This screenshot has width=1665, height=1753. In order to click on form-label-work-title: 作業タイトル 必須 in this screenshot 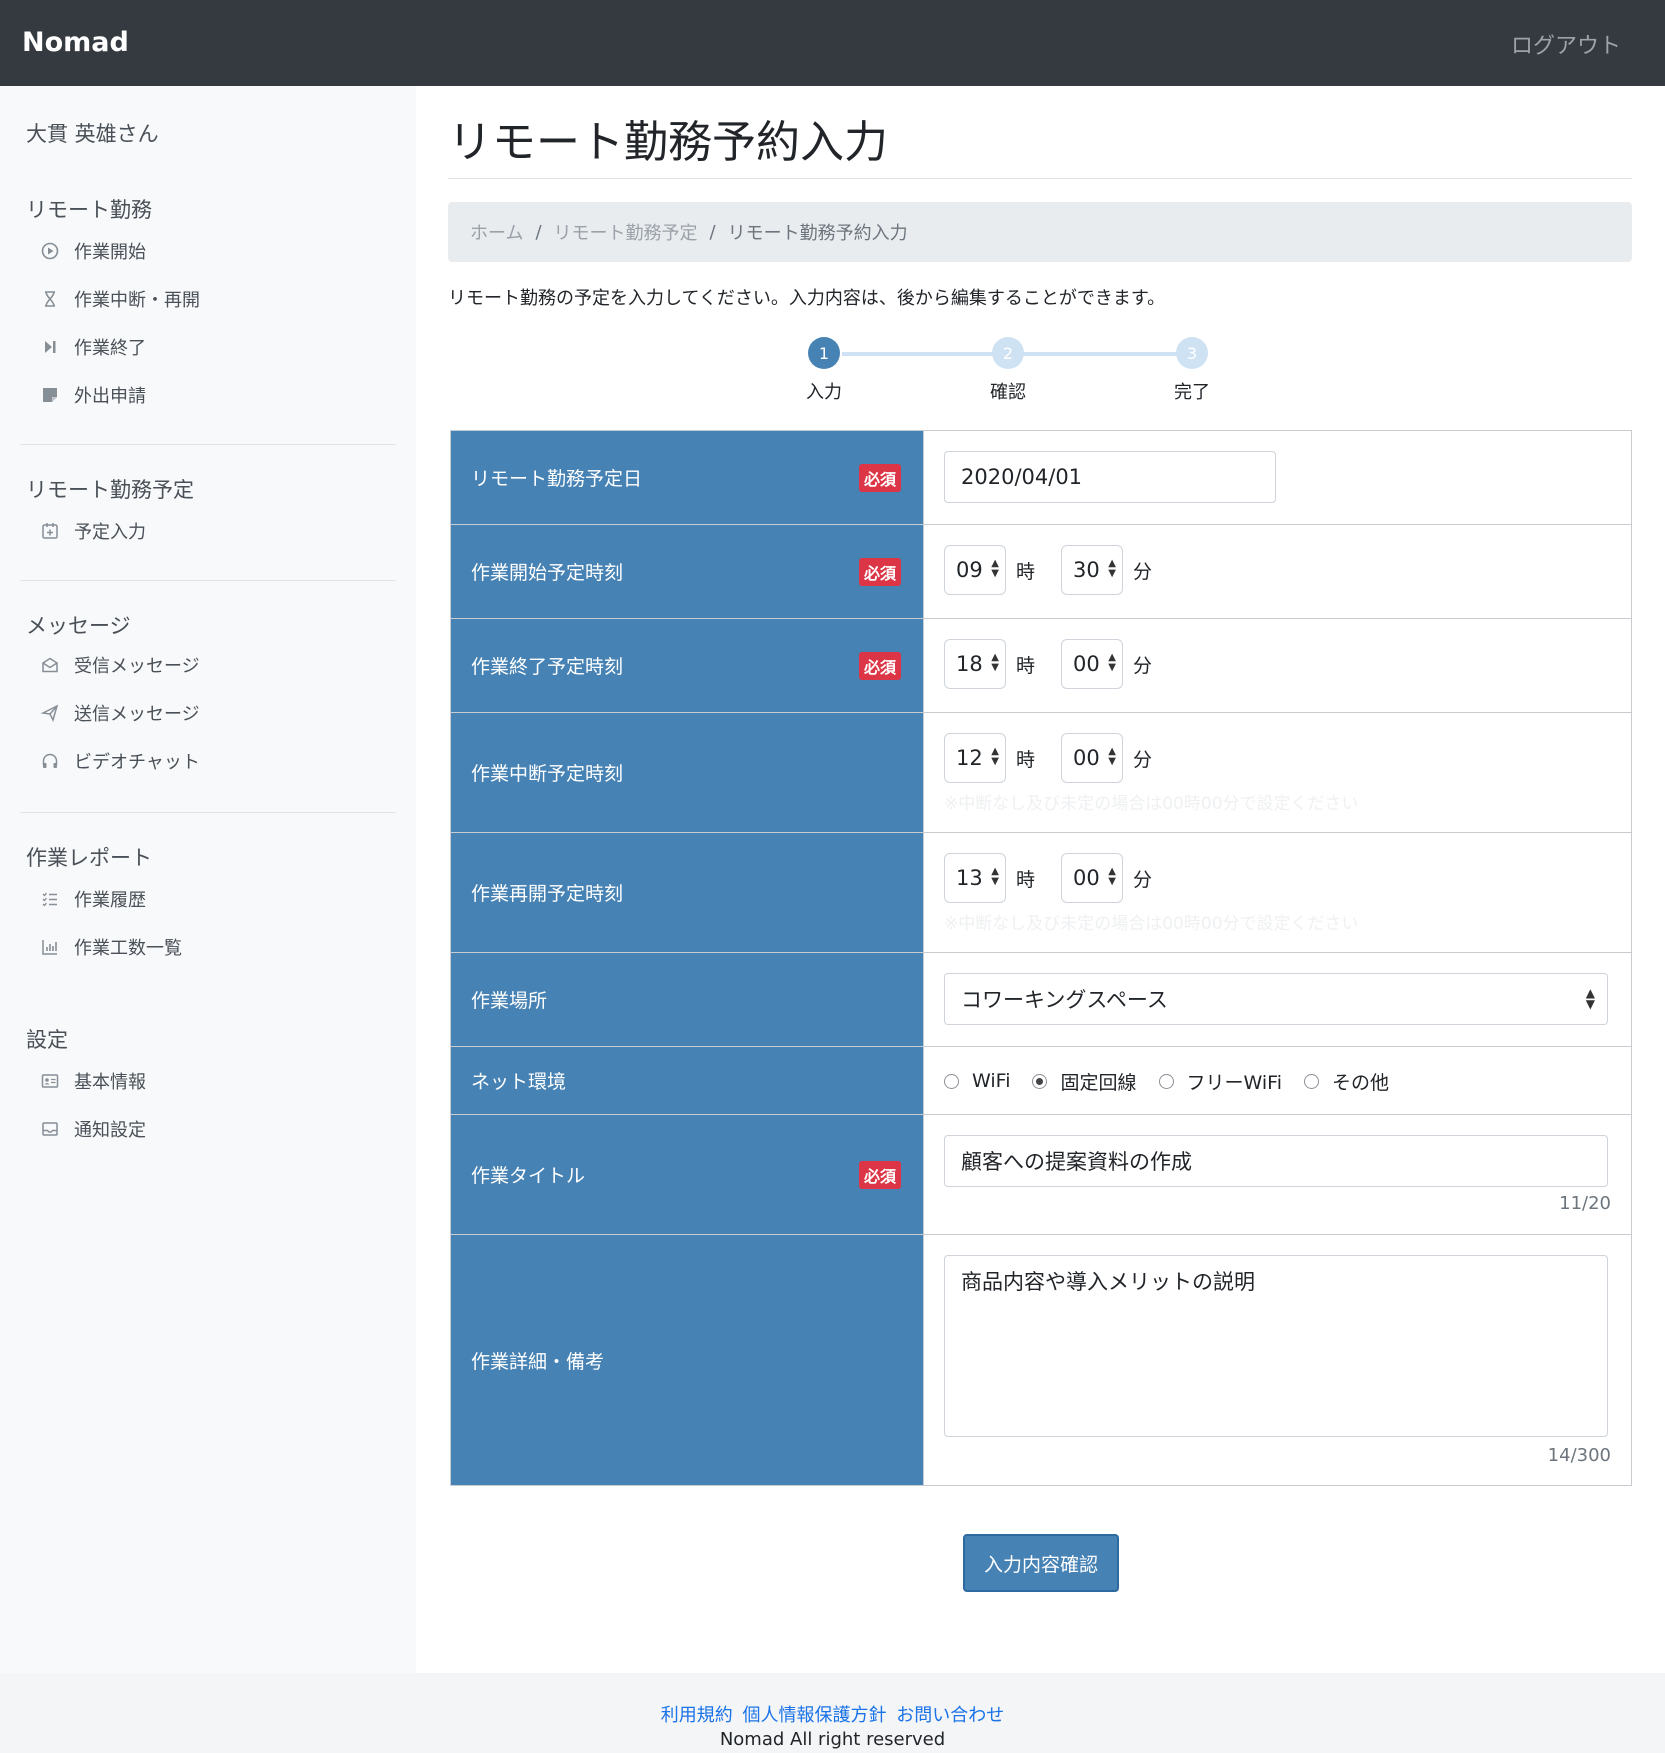, I will do `click(687, 1174)`.